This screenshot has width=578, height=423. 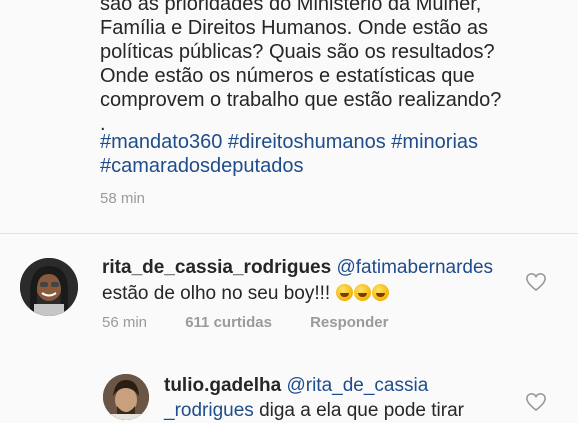 I want to click on comment-body: _rodrigues diga a ela que pode tirar, so click(x=314, y=411).